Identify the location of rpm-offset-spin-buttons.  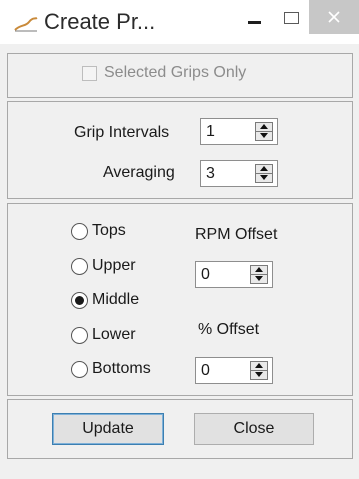
(259, 274).